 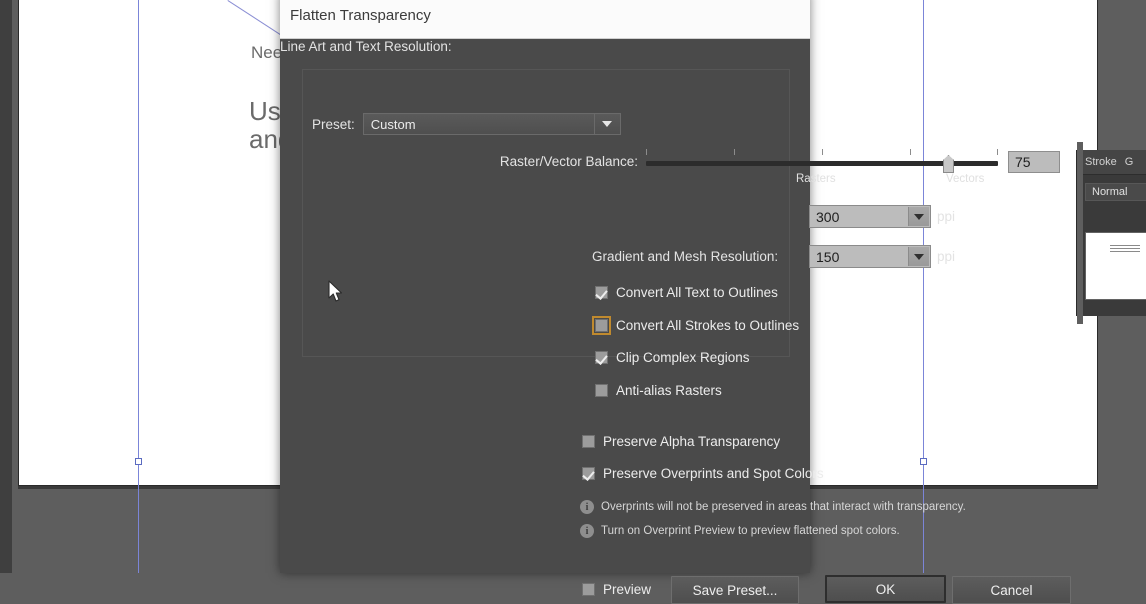 What do you see at coordinates (870, 256) in the screenshot?
I see `gradient-mesh-resolution-combo: 150` at bounding box center [870, 256].